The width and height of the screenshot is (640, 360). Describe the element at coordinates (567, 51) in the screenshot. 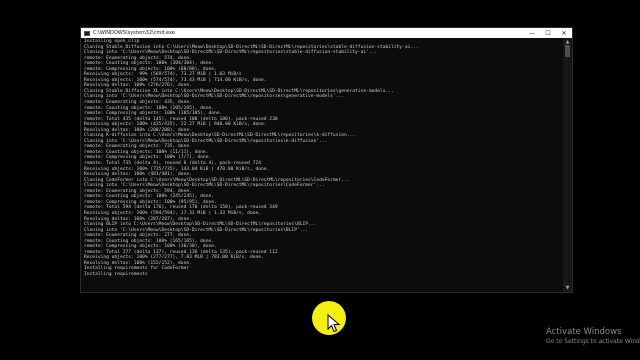

I see `scroll-thumb` at that location.